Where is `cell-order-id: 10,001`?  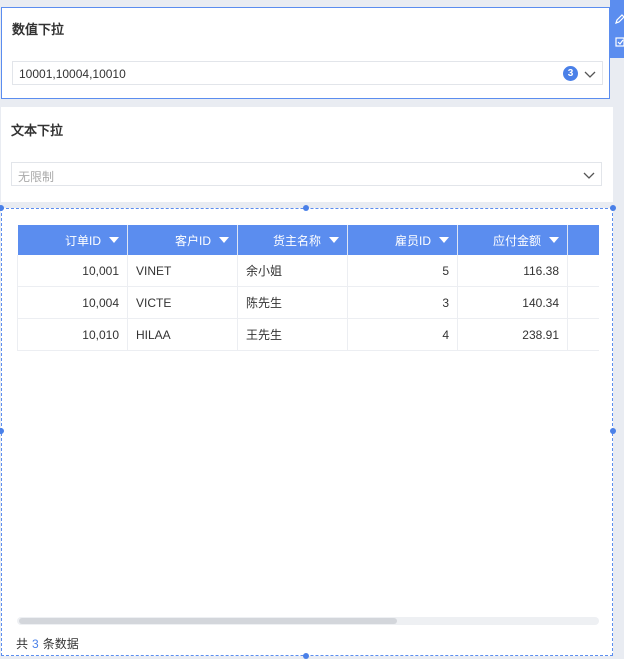 cell-order-id: 10,001 is located at coordinates (72, 271).